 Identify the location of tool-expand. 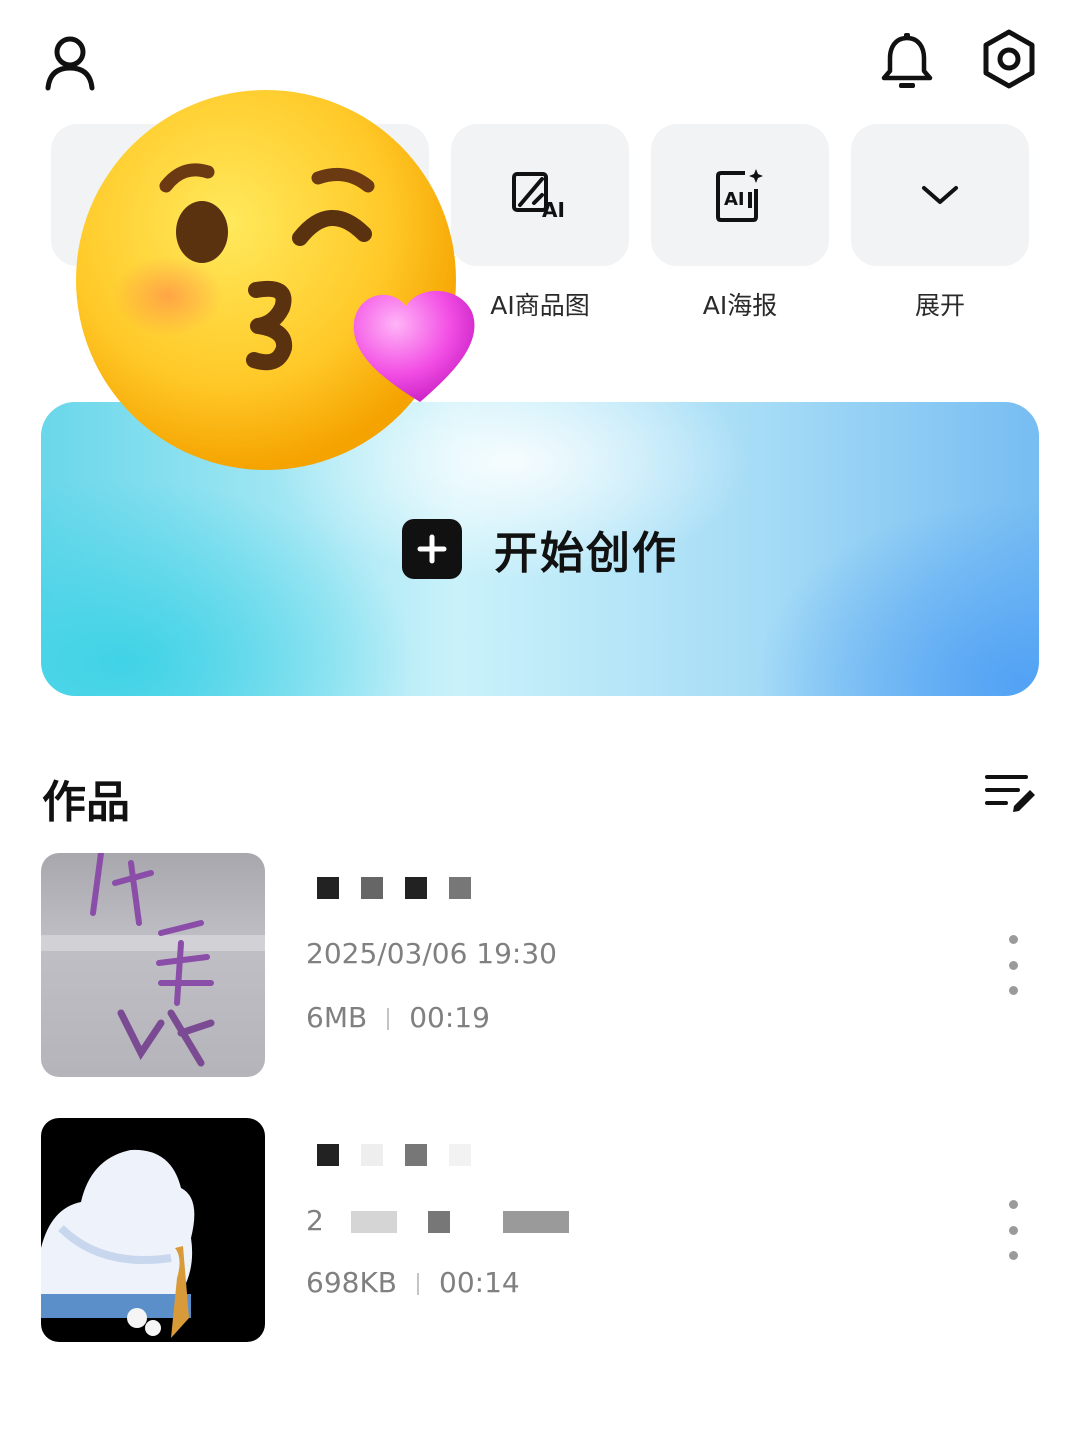
(940, 195).